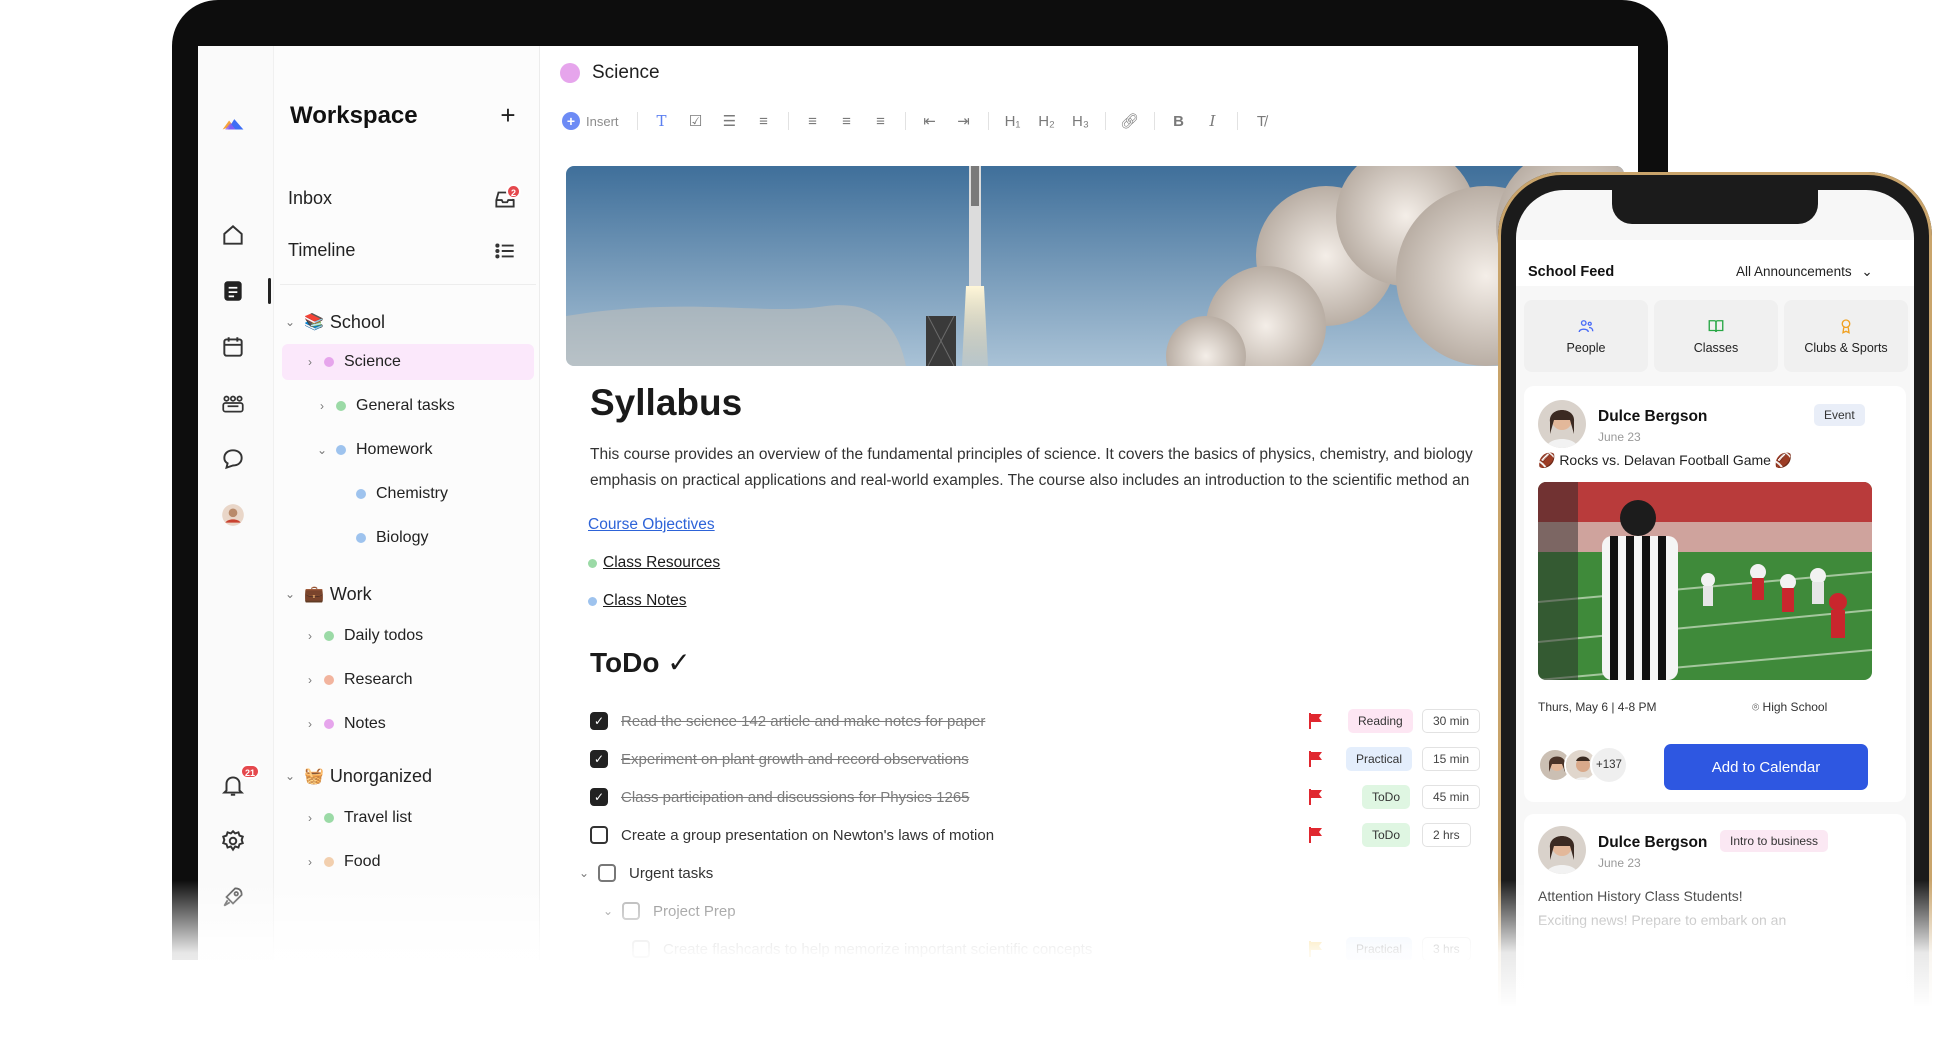  I want to click on duration-badge: 2 hrs, so click(1446, 835).